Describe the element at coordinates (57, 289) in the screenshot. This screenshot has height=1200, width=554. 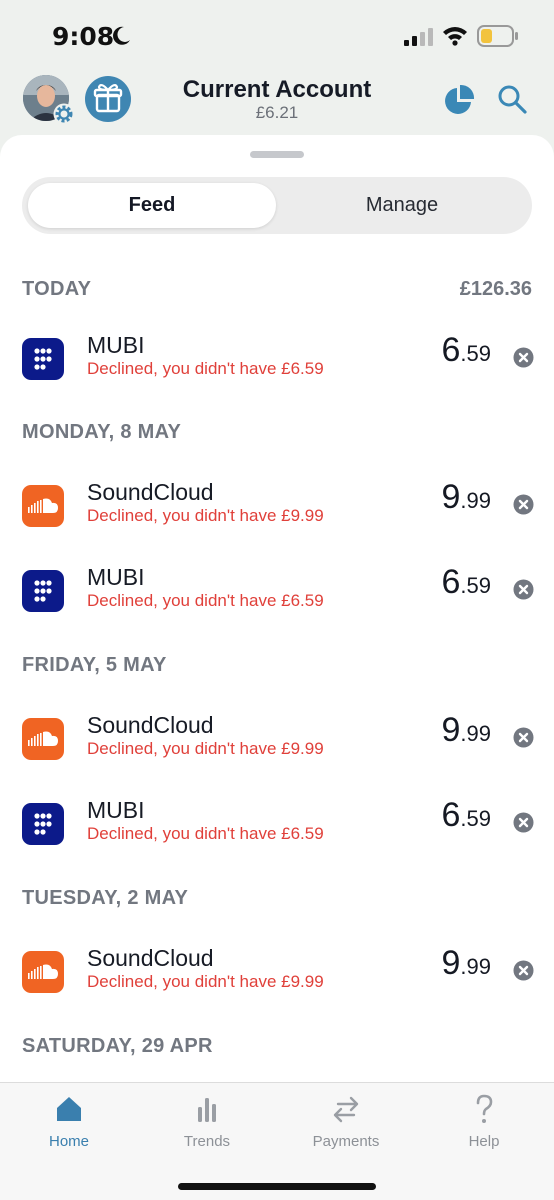
I see `section-date: TODAY` at that location.